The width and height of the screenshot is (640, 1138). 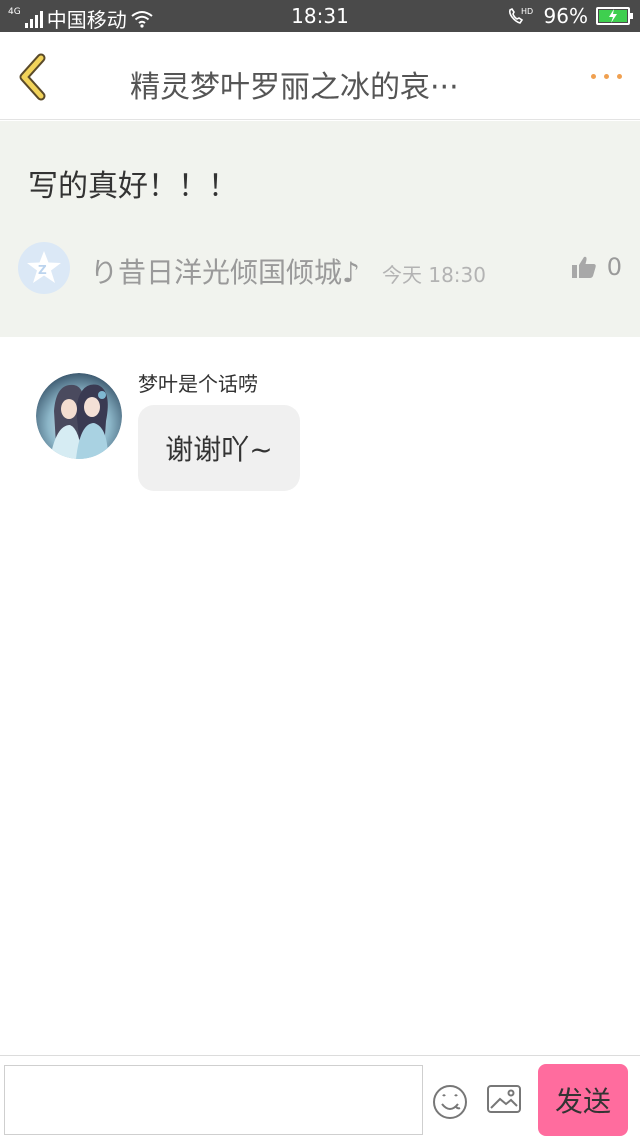 I want to click on like-count: 0, so click(x=614, y=267).